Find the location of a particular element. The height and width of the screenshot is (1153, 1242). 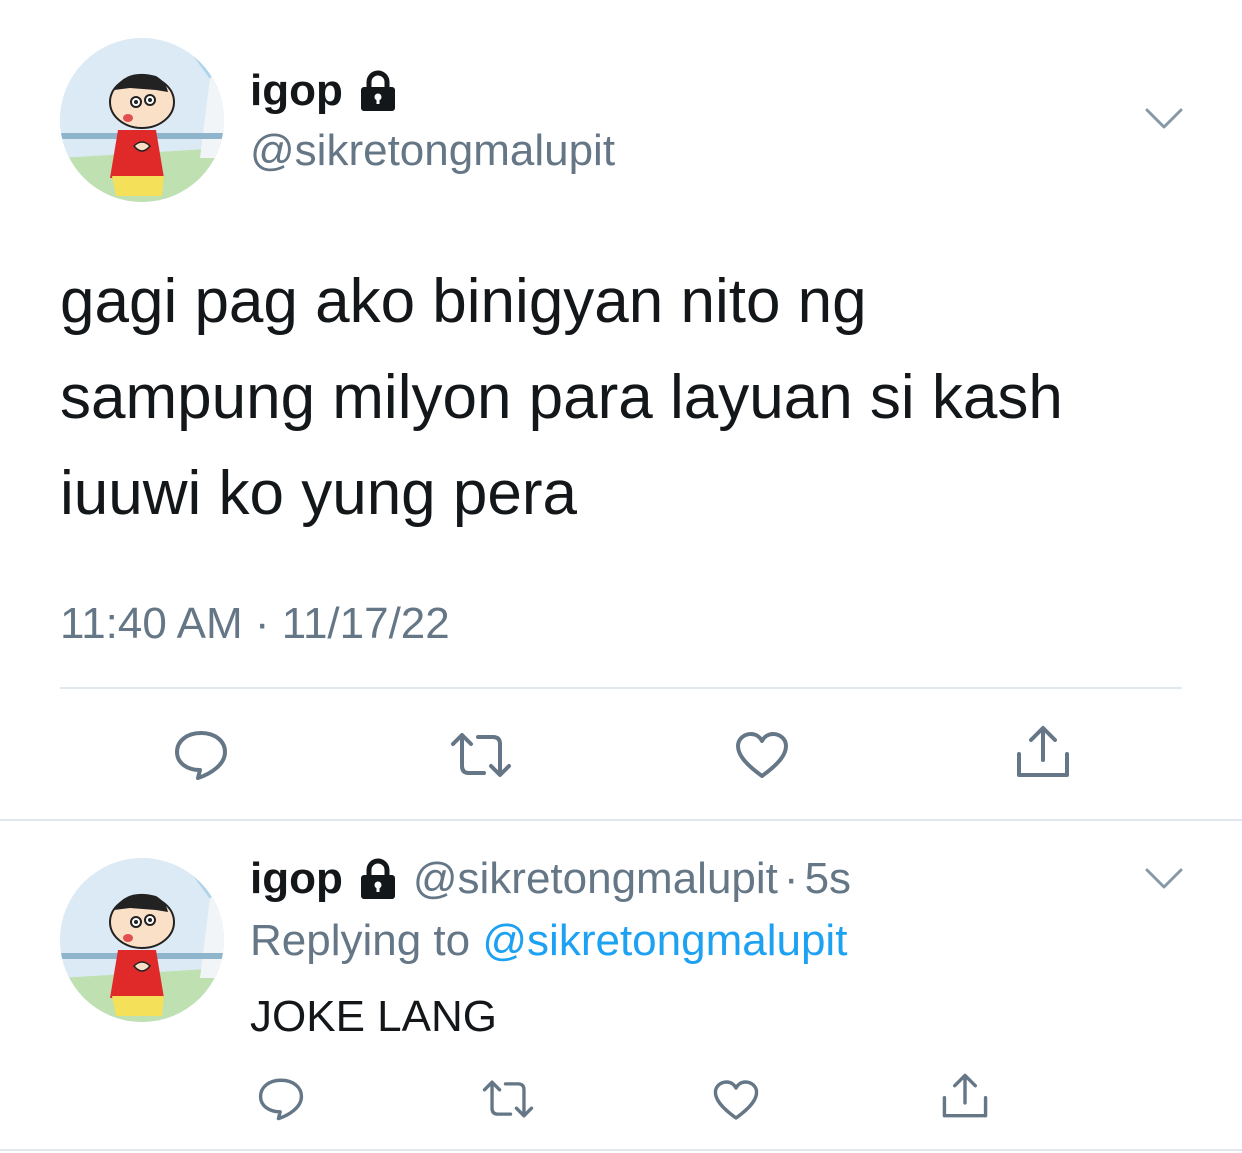

replying-to: Replying to @sikretongmalupit is located at coordinates (548, 941).